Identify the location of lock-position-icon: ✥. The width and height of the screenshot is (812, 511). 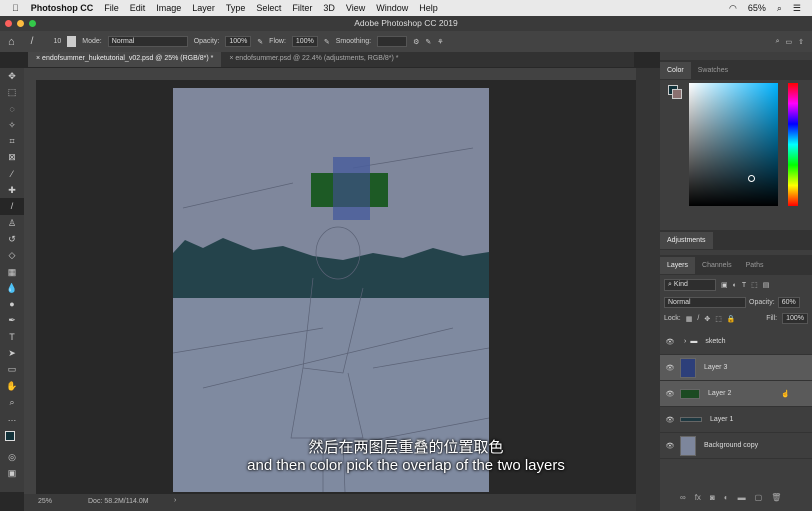
(707, 319).